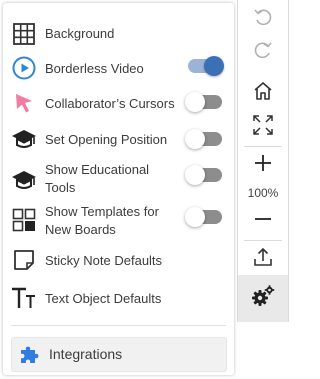 This screenshot has width=320, height=379. I want to click on home-icon, so click(263, 93).